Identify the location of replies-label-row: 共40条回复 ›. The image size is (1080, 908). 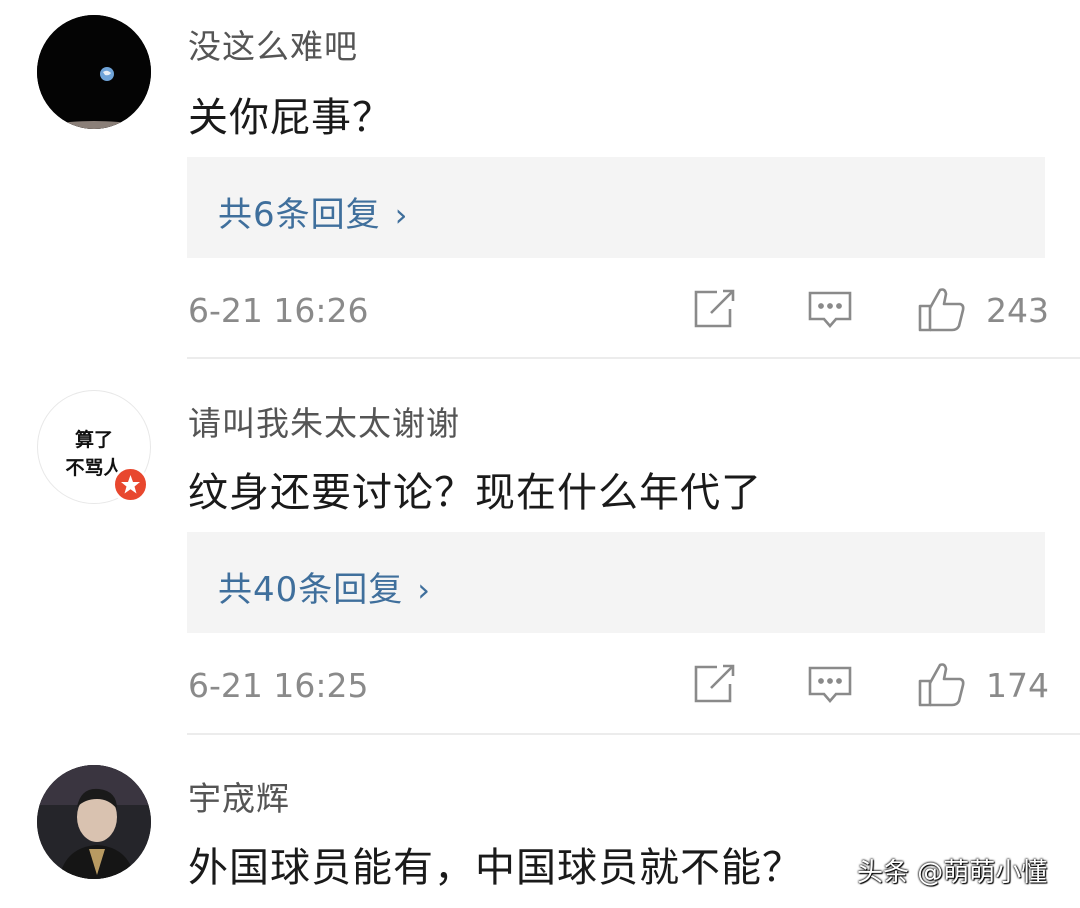
(324, 586).